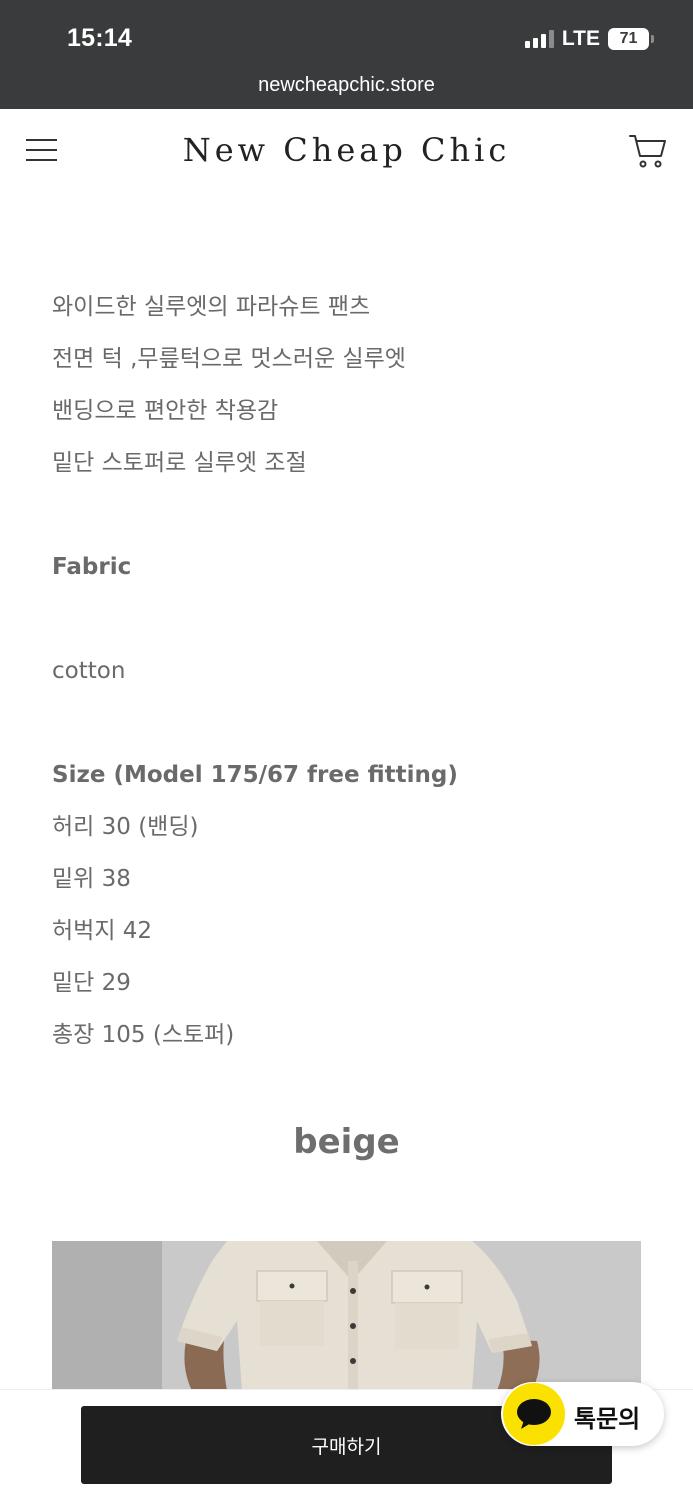 The image size is (693, 1500). I want to click on status-time: 15:14, so click(99, 38).